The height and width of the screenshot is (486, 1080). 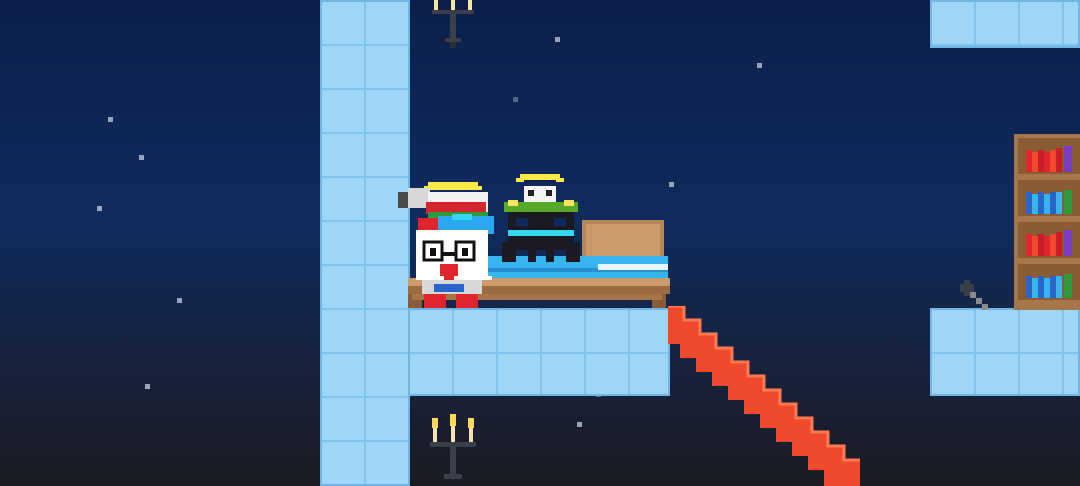 What do you see at coordinates (365, 243) in the screenshot?
I see `ice-wall-column` at bounding box center [365, 243].